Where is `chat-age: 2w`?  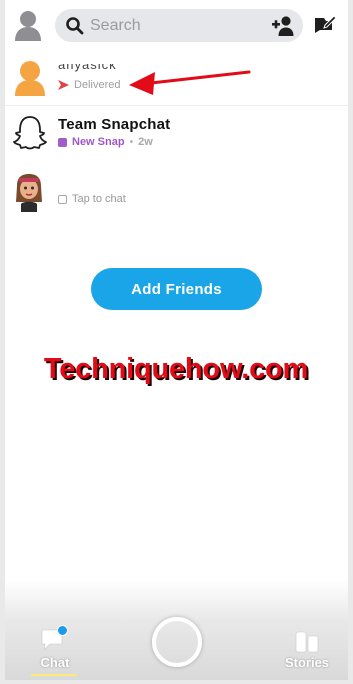
chat-age: 2w is located at coordinates (145, 142).